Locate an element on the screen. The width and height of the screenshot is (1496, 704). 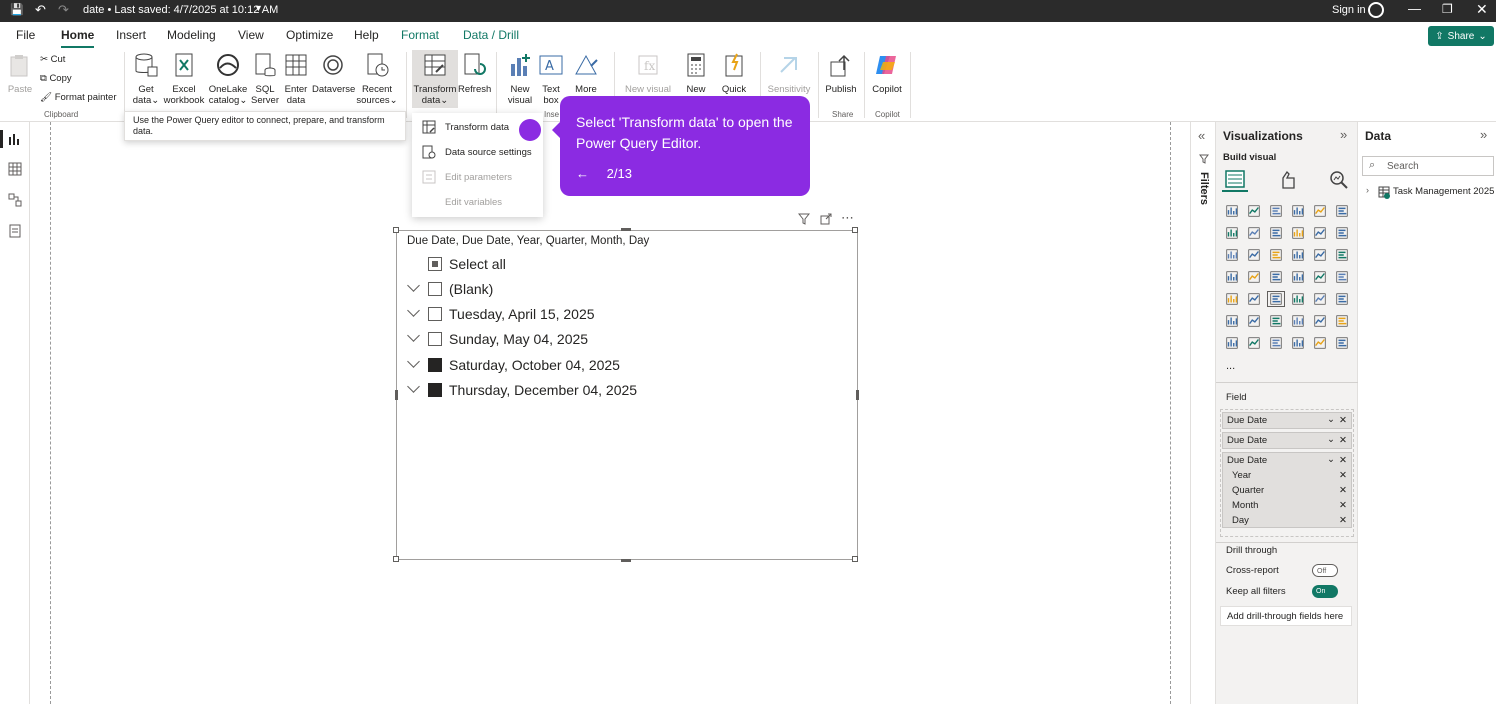
back-arrow-icon: ← is located at coordinates (582, 173).